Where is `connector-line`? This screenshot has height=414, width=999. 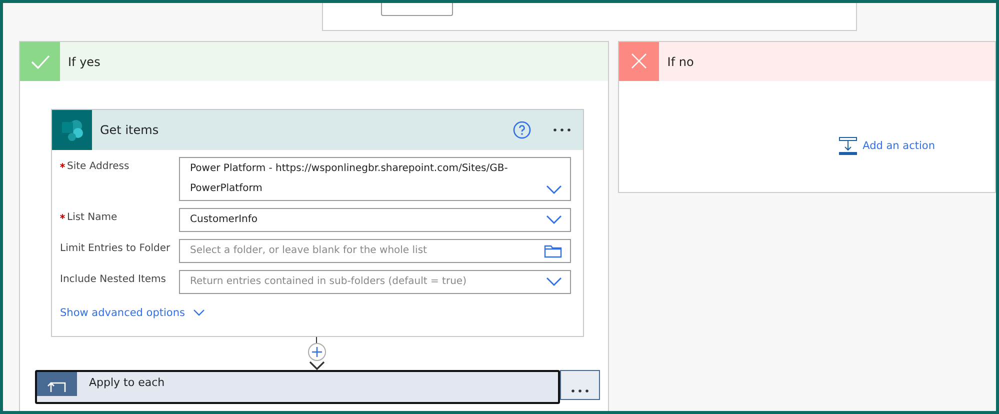
connector-line is located at coordinates (316, 340).